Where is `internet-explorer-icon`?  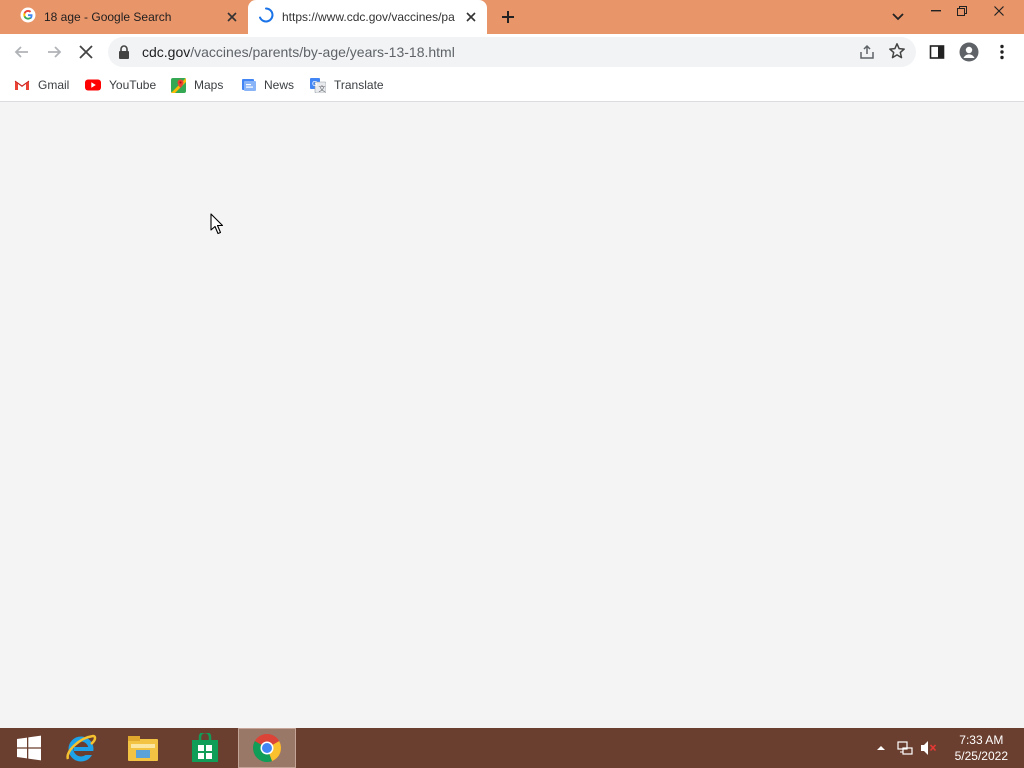 internet-explorer-icon is located at coordinates (81, 748).